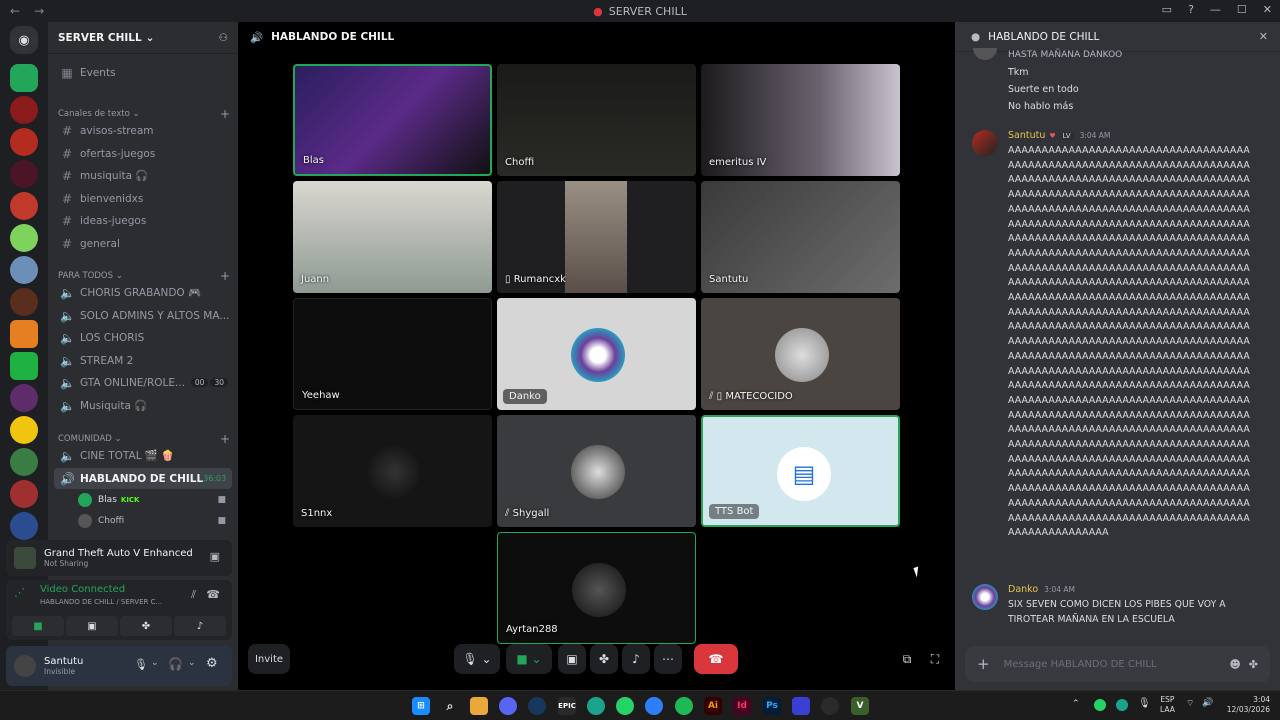  What do you see at coordinates (742, 706) in the screenshot?
I see `indesign-icon: Id` at bounding box center [742, 706].